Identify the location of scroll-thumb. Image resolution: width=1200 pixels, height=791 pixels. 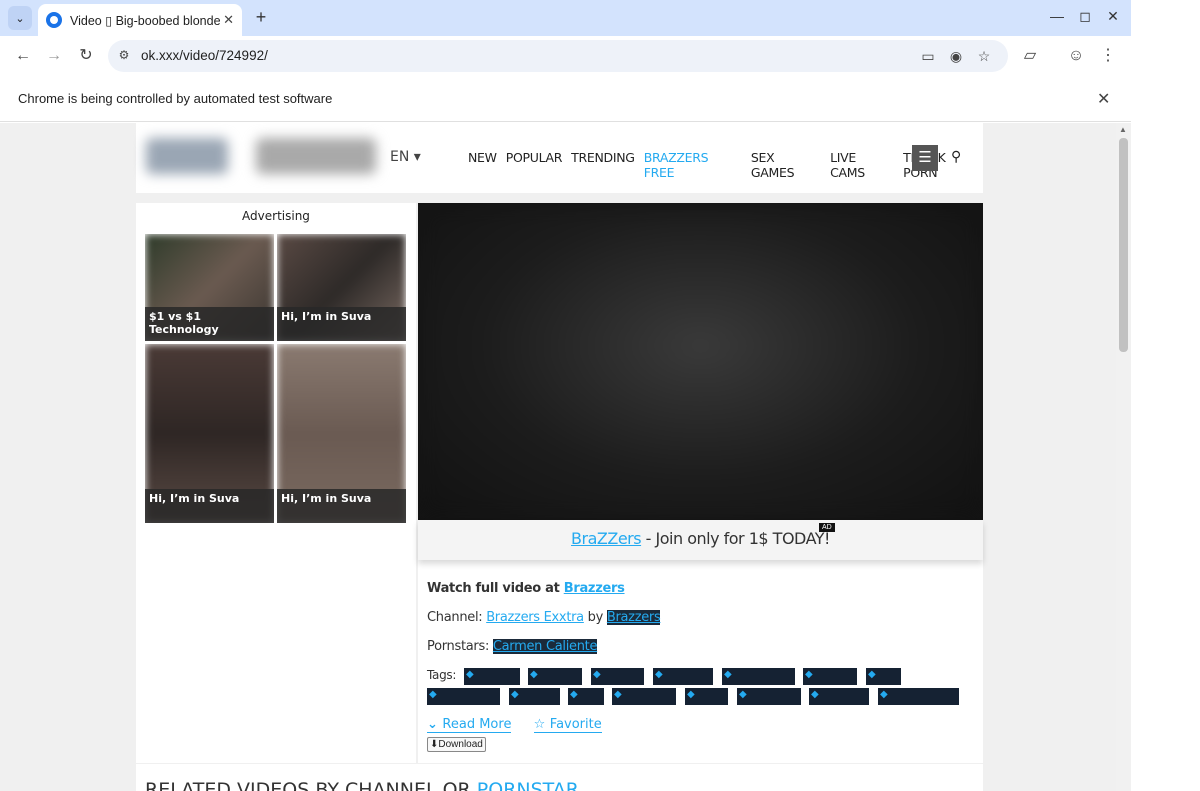
(1123, 245).